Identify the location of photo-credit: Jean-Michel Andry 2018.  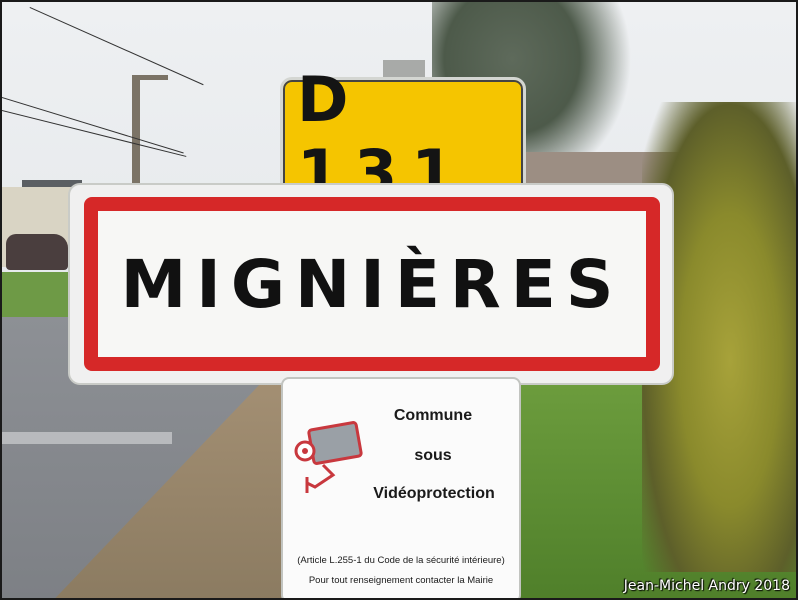
(706, 586).